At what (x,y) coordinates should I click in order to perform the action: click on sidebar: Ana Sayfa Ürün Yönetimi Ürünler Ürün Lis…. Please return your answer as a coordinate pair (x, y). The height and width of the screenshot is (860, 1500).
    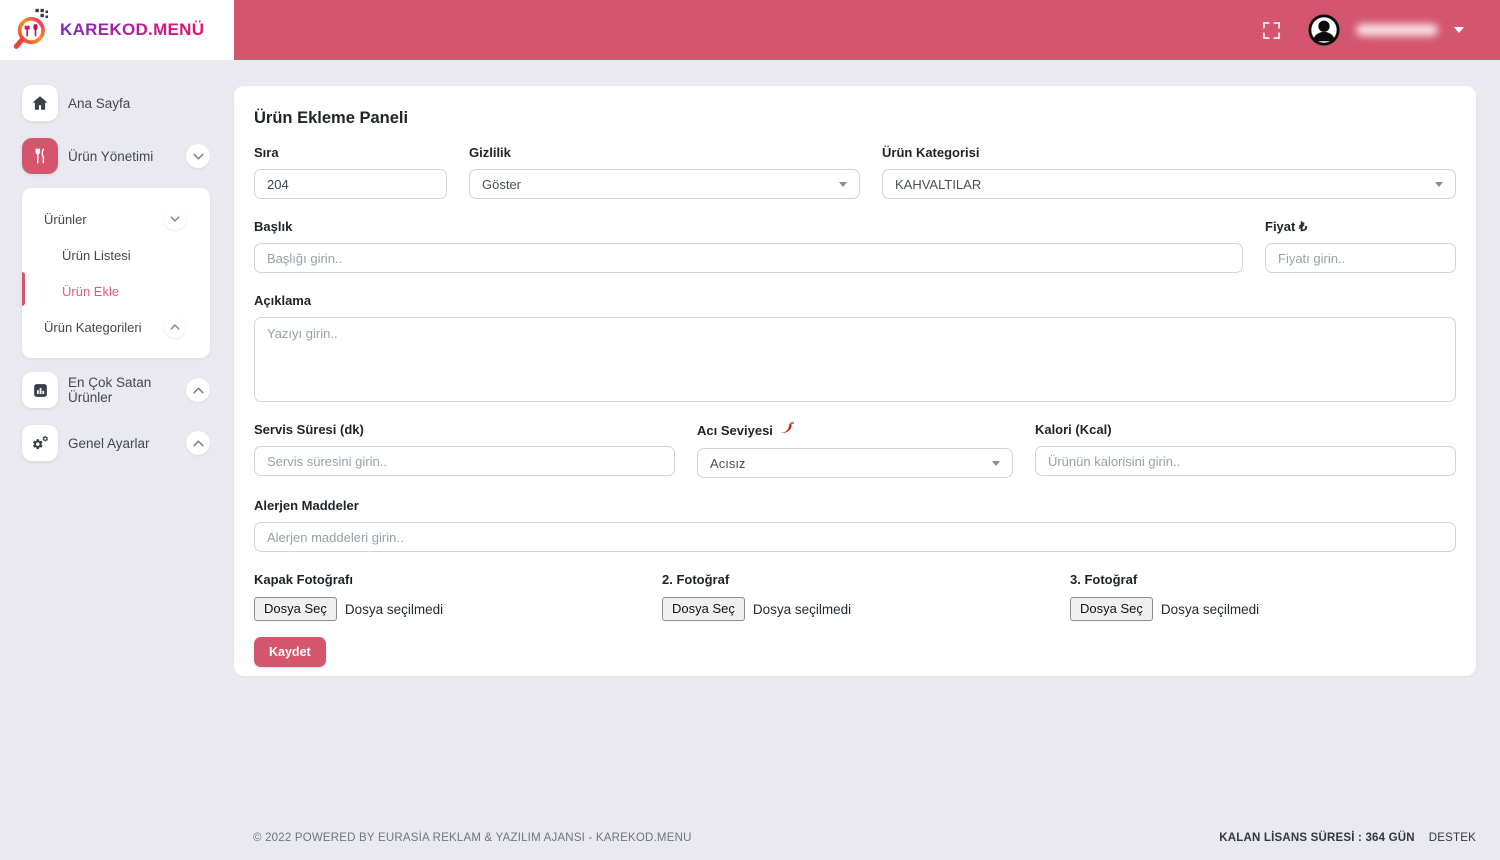
    Looking at the image, I should click on (117, 460).